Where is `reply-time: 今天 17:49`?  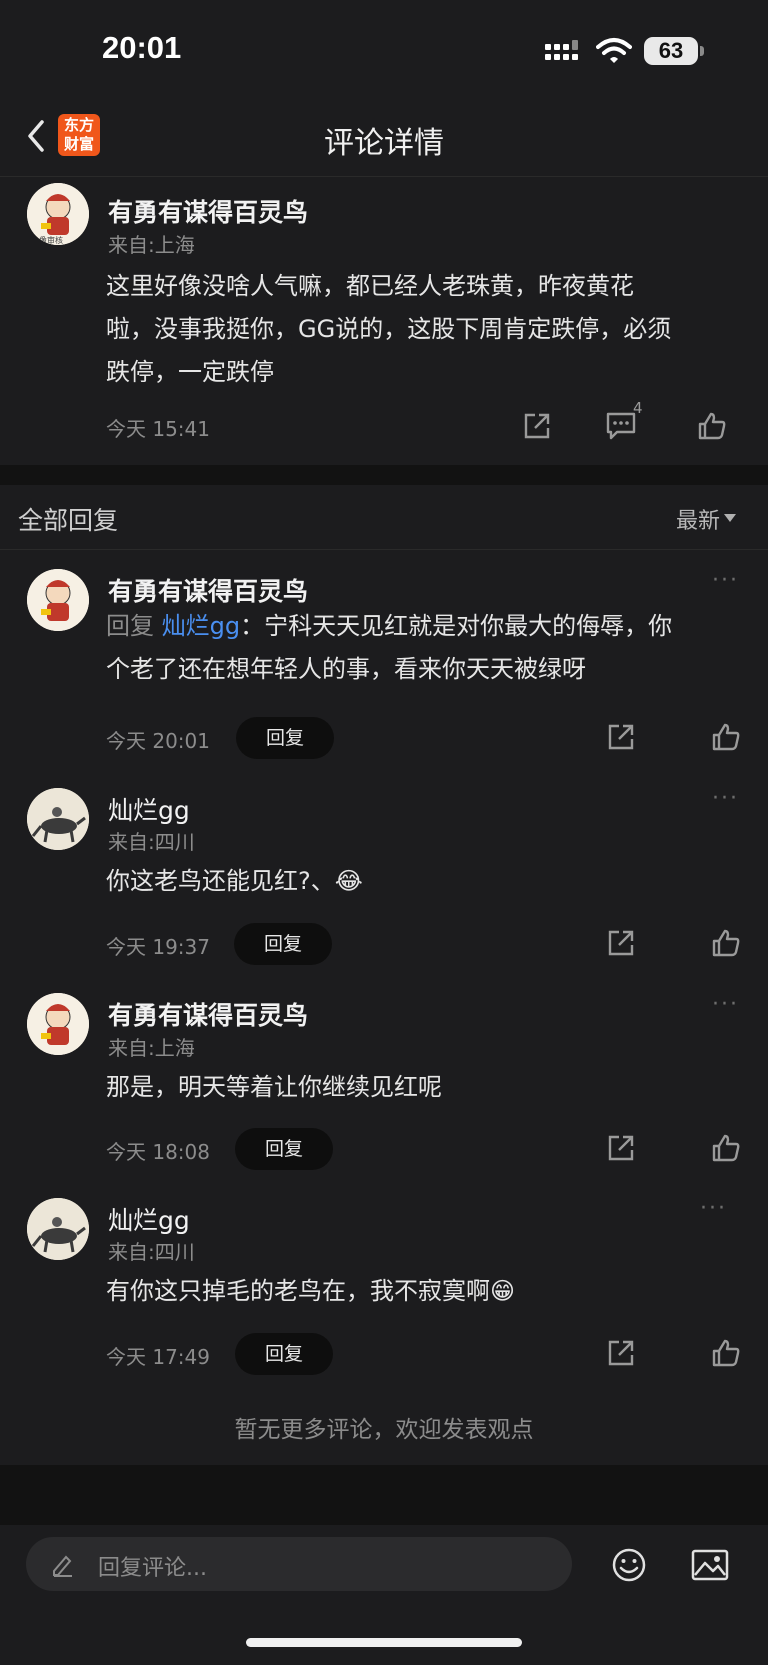
reply-time: 今天 17:49 is located at coordinates (158, 1357).